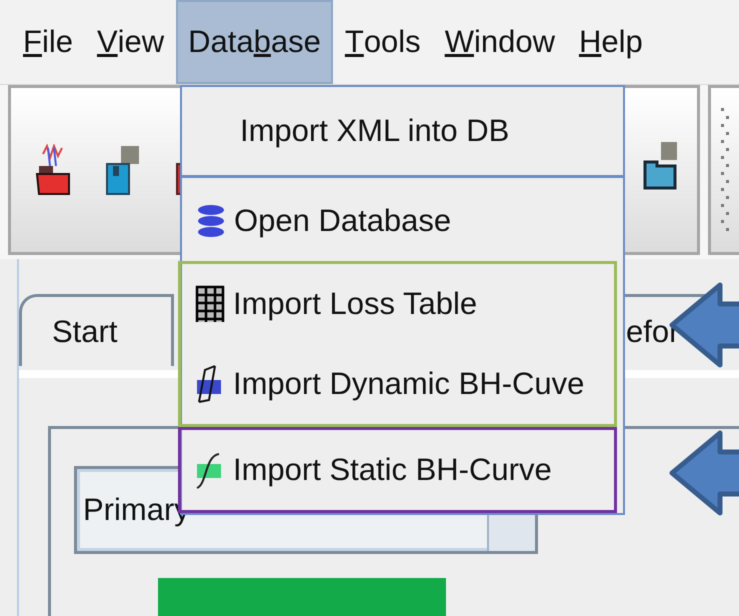 The width and height of the screenshot is (739, 616). Describe the element at coordinates (130, 42) in the screenshot. I see `menu-item: View` at that location.